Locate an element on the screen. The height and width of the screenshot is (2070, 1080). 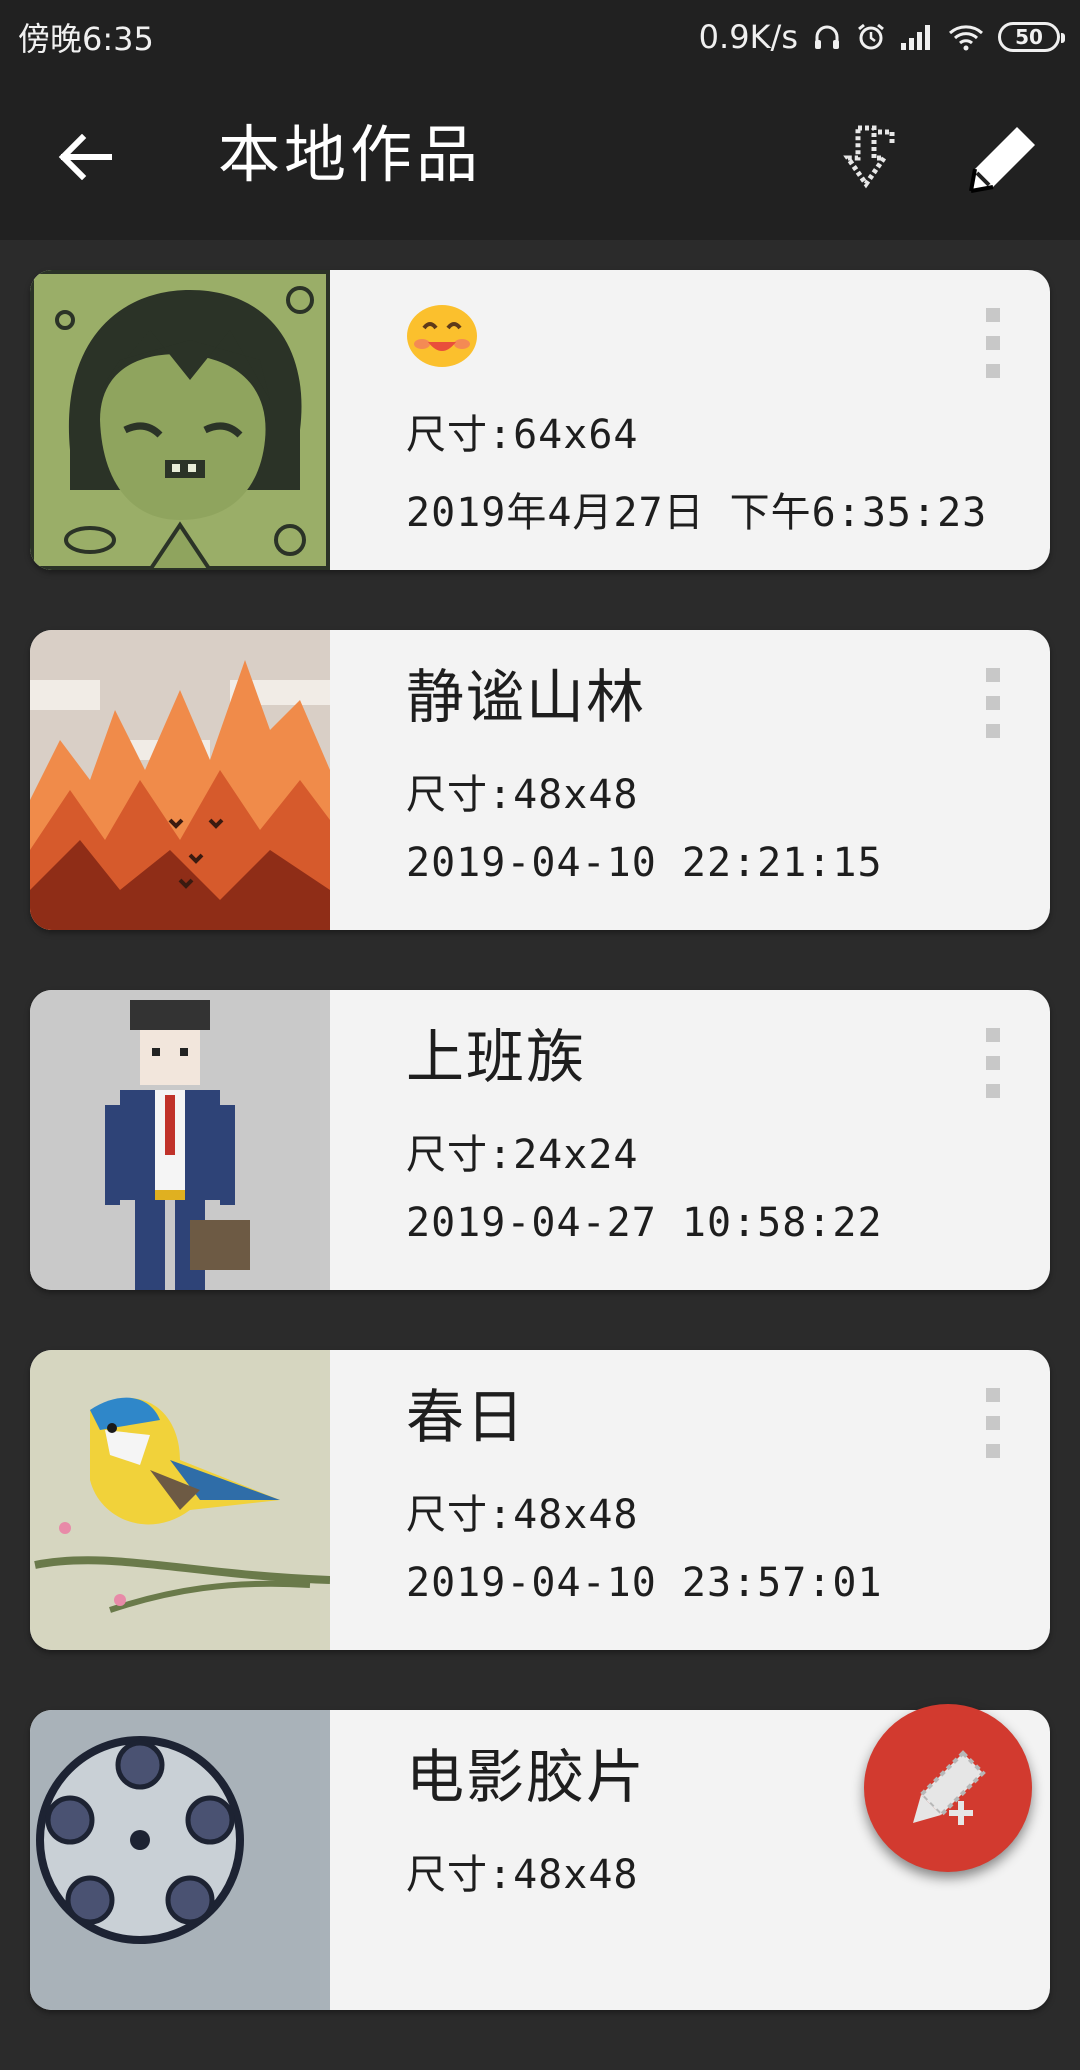
autumn-forest is located at coordinates (180, 780).